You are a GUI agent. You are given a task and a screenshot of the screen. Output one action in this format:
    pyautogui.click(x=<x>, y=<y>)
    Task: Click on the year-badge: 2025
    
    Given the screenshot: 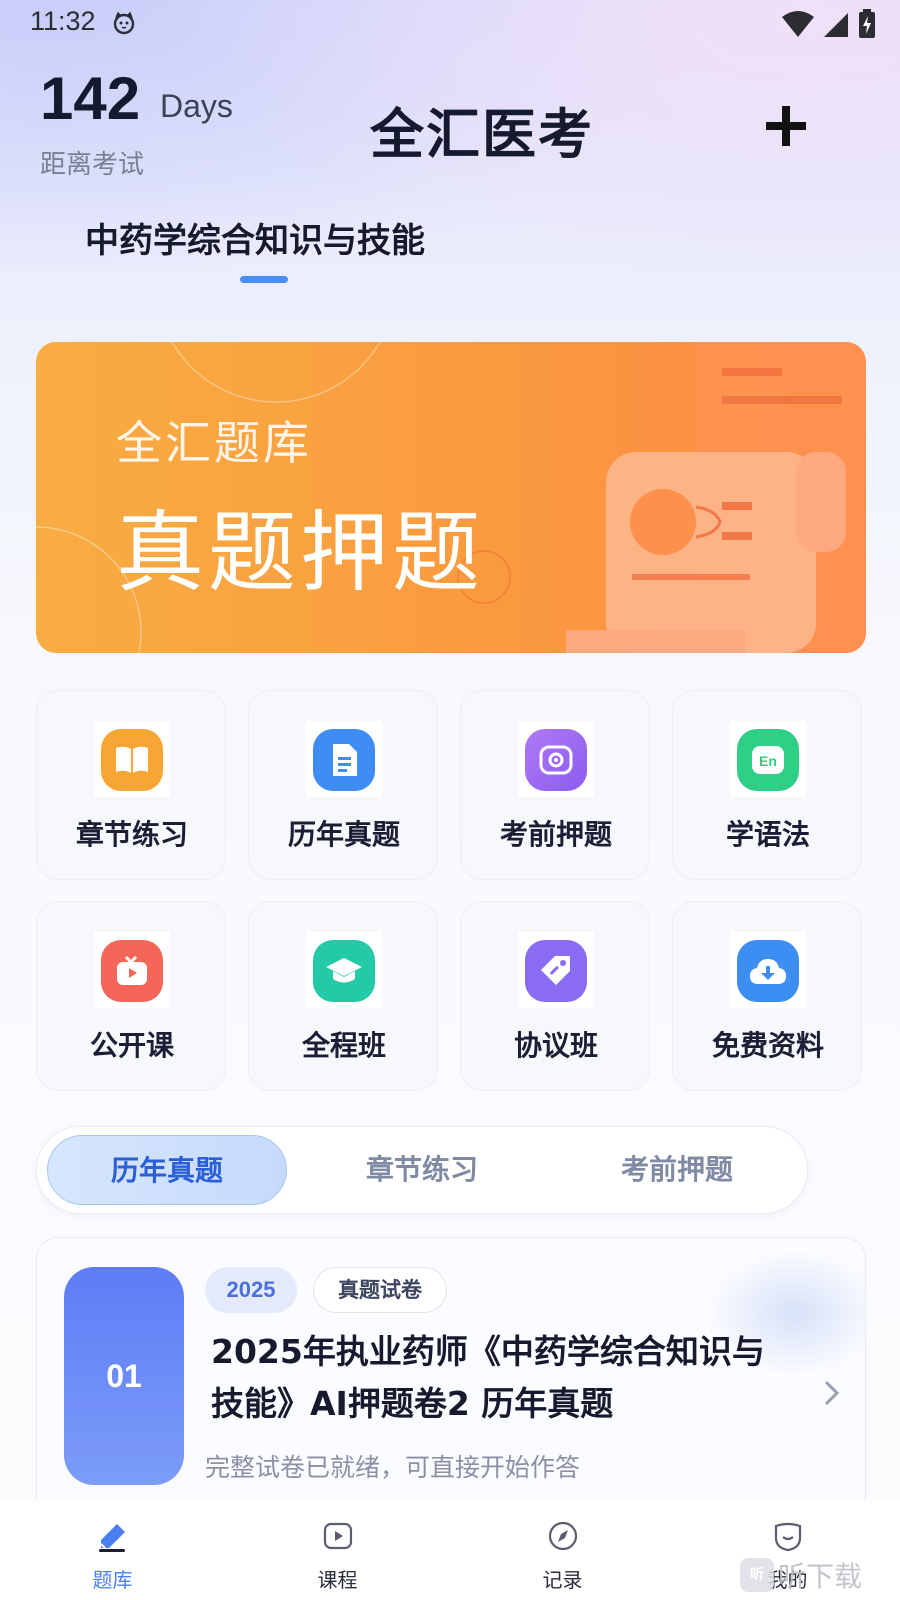 What is the action you would take?
    pyautogui.click(x=251, y=1290)
    